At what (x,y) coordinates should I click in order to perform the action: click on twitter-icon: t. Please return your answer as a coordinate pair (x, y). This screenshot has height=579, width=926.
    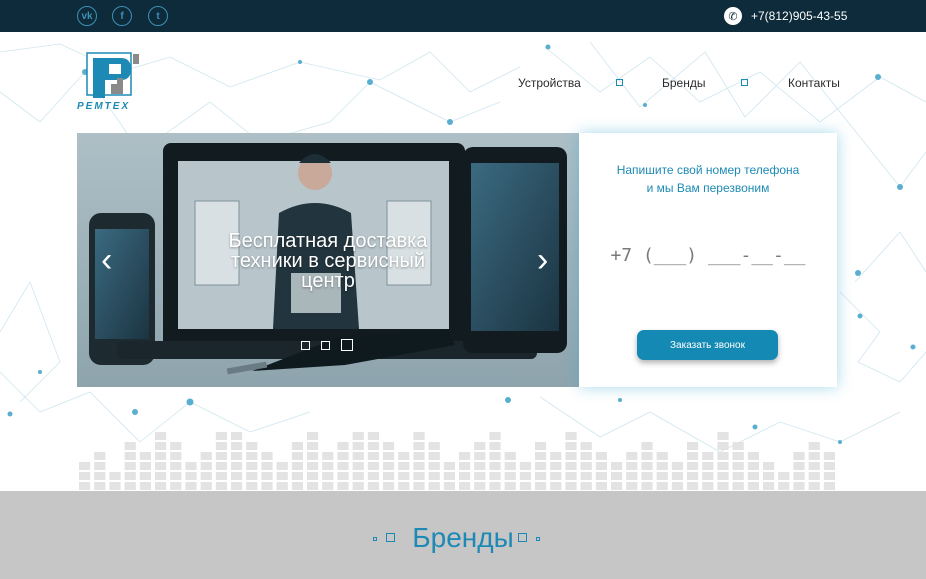
    Looking at the image, I should click on (158, 16).